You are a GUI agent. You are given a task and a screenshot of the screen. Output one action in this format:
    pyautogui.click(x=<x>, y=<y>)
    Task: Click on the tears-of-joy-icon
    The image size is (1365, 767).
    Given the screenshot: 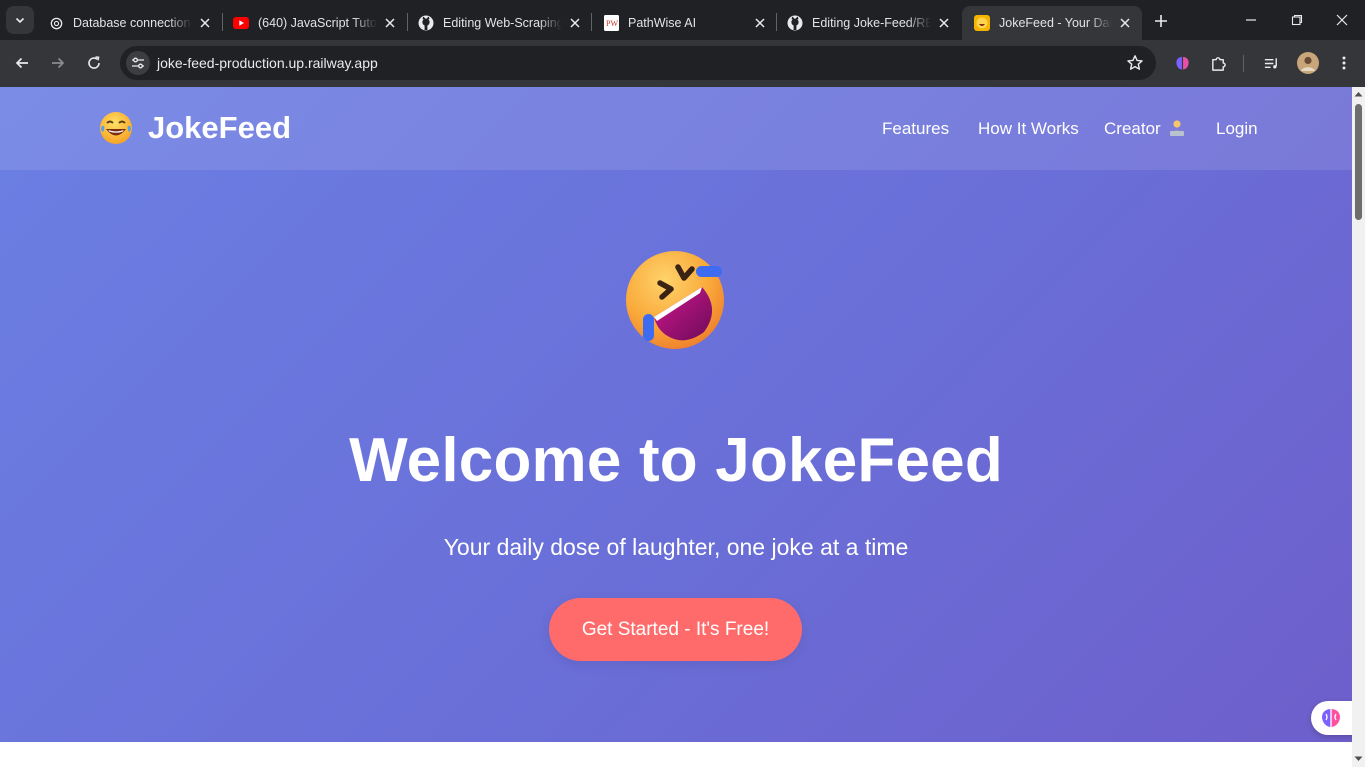 What is the action you would take?
    pyautogui.click(x=116, y=128)
    